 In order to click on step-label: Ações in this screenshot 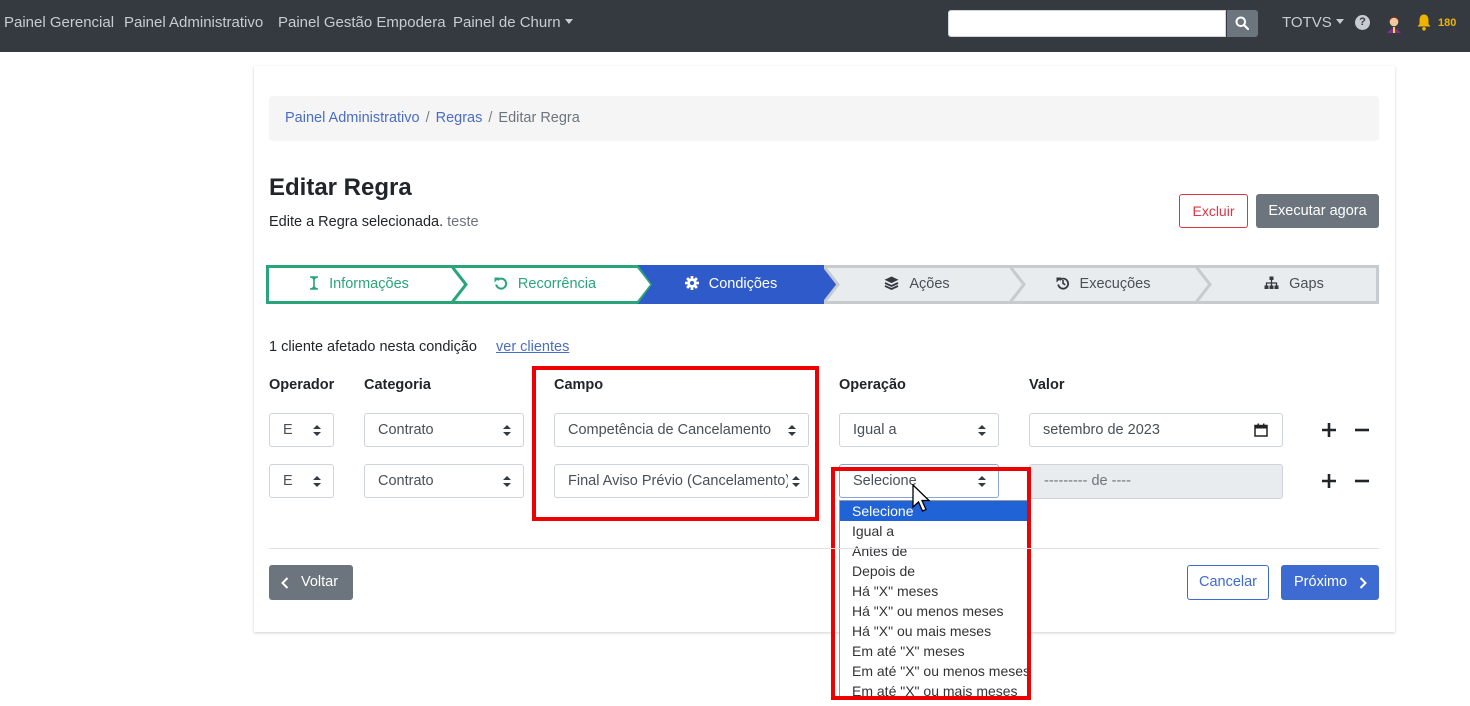, I will do `click(929, 284)`.